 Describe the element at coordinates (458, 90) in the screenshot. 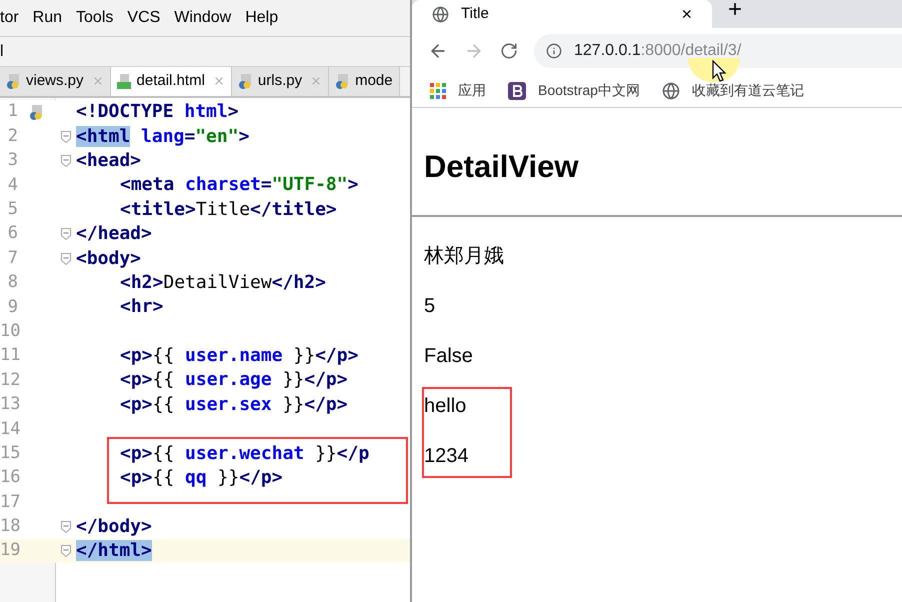

I see `bookmark-item: 应用` at that location.